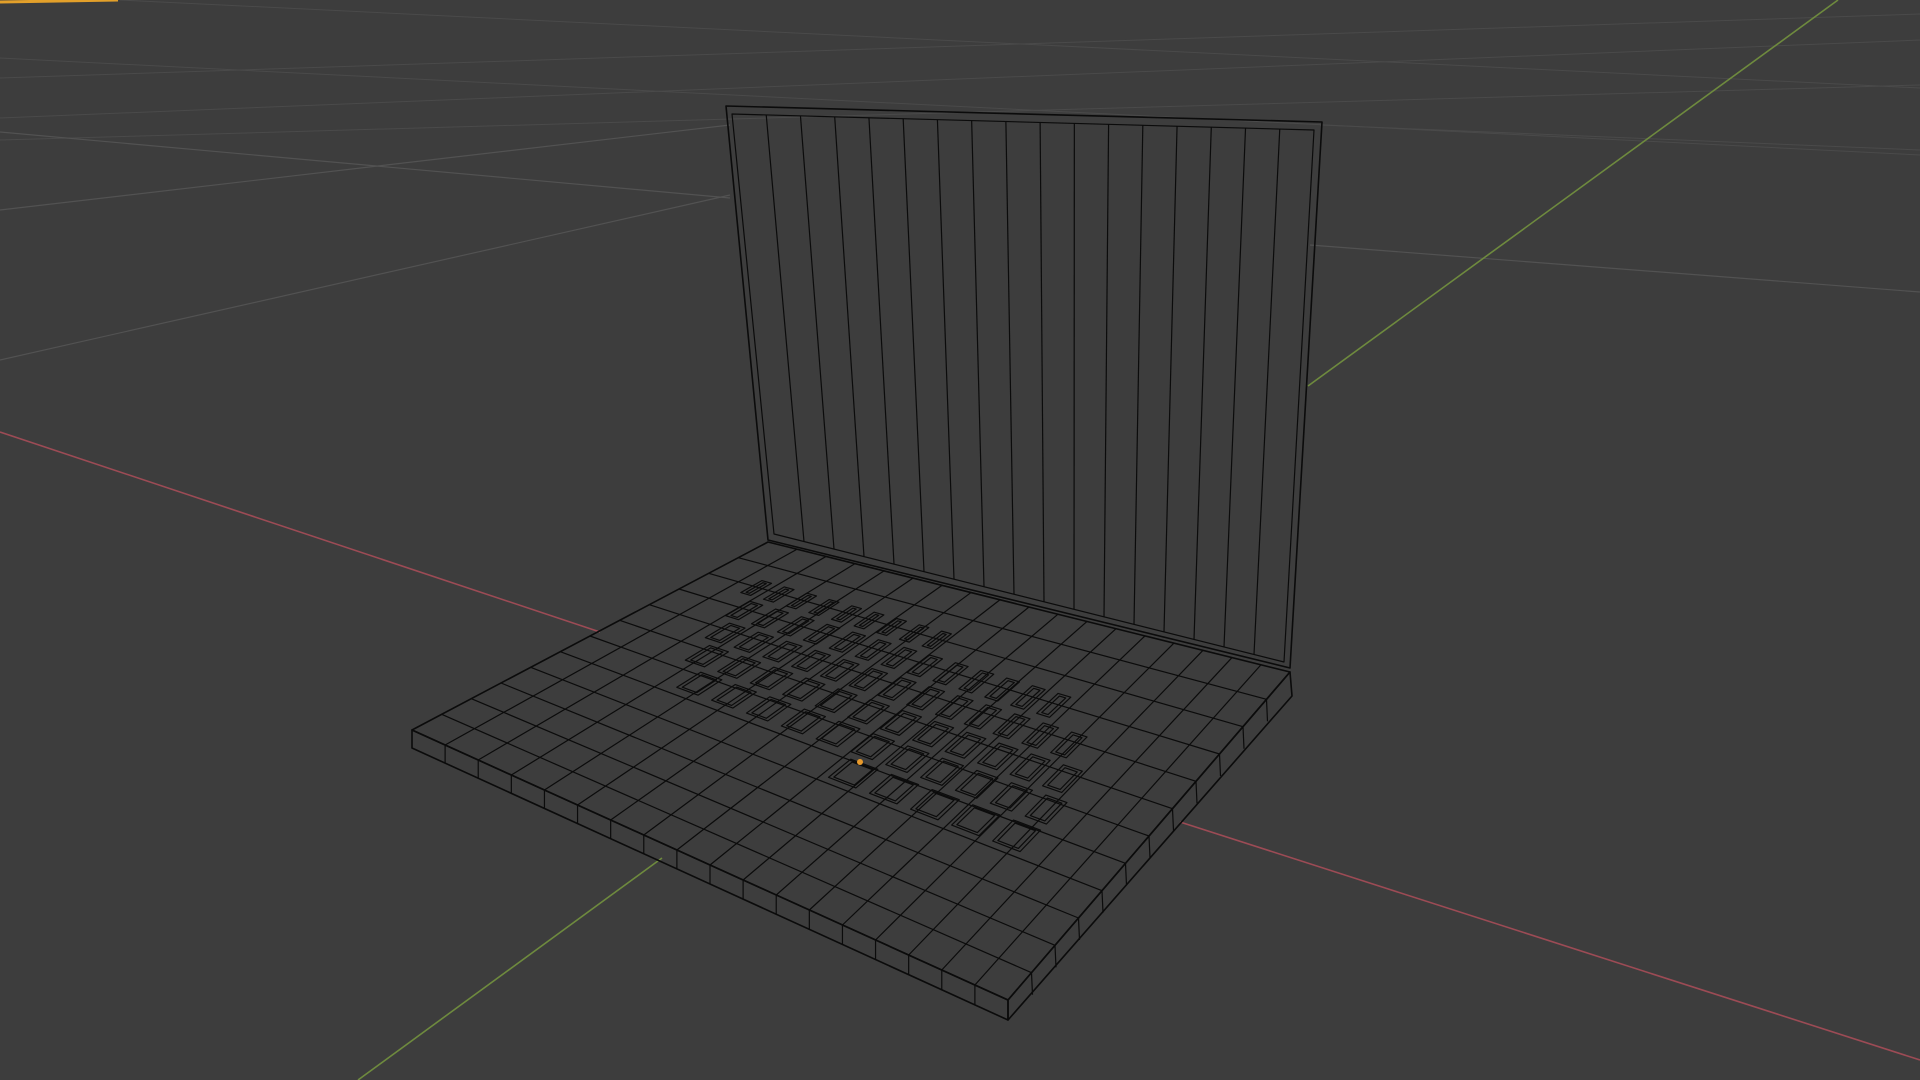 The height and width of the screenshot is (1080, 1920). What do you see at coordinates (1023, 384) in the screenshot?
I see `lid-edge-loops` at bounding box center [1023, 384].